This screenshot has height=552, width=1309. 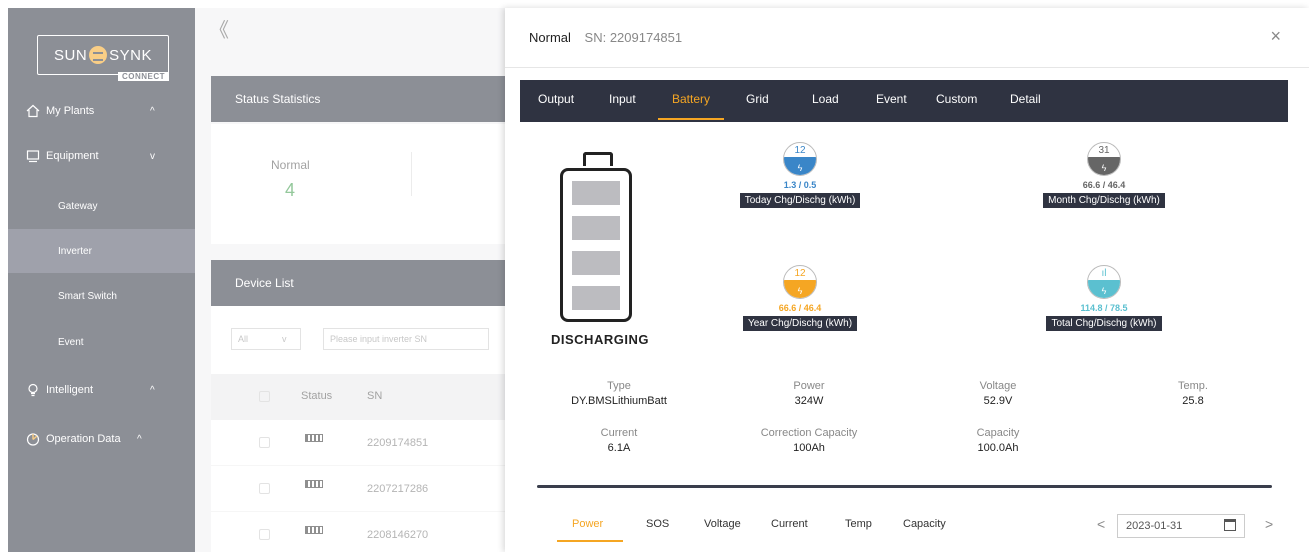 What do you see at coordinates (587, 524) in the screenshot?
I see `subtab-power: Power` at bounding box center [587, 524].